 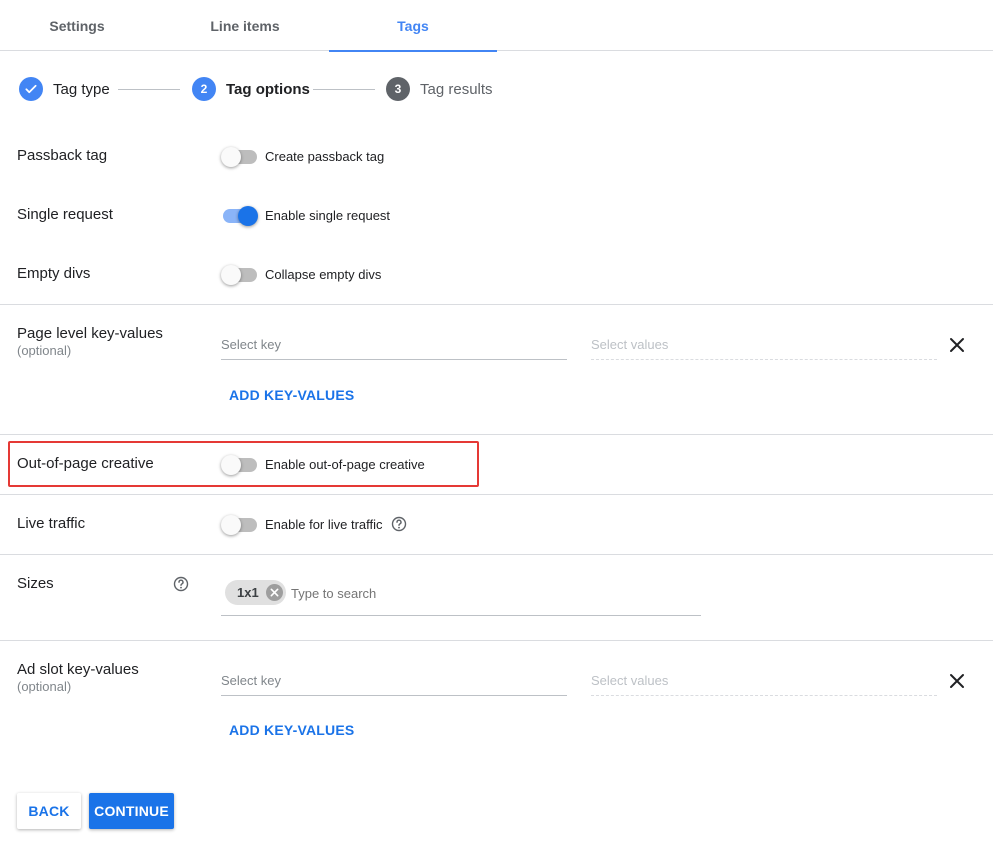 I want to click on passback-toggle, so click(x=239, y=156).